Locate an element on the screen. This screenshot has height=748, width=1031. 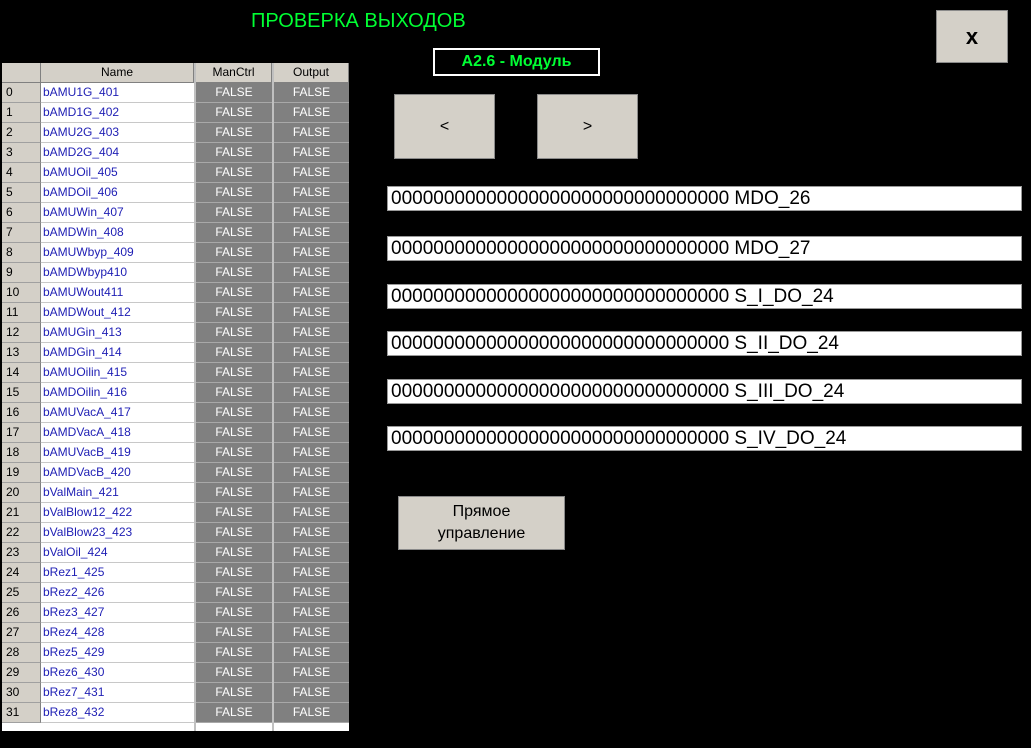
row-name-cell: bAMUWout411 is located at coordinates (117, 293).